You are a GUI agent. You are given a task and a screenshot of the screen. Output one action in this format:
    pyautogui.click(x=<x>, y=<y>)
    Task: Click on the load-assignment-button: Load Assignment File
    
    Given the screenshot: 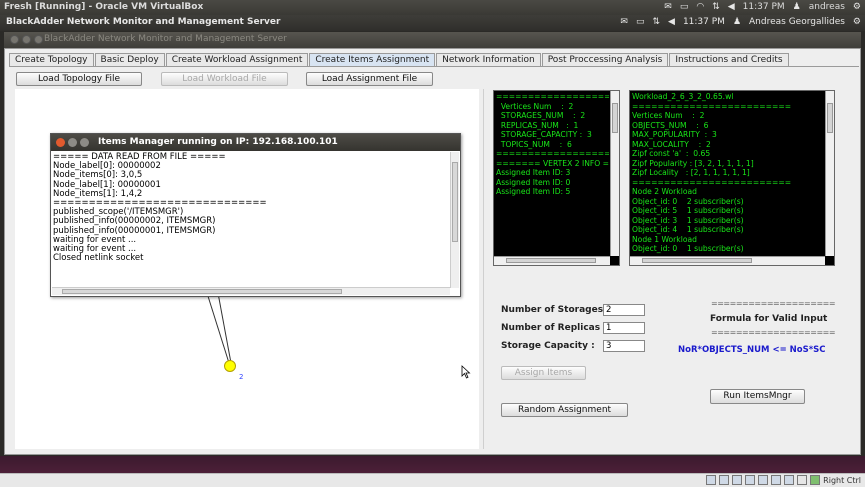 What is the action you would take?
    pyautogui.click(x=369, y=79)
    